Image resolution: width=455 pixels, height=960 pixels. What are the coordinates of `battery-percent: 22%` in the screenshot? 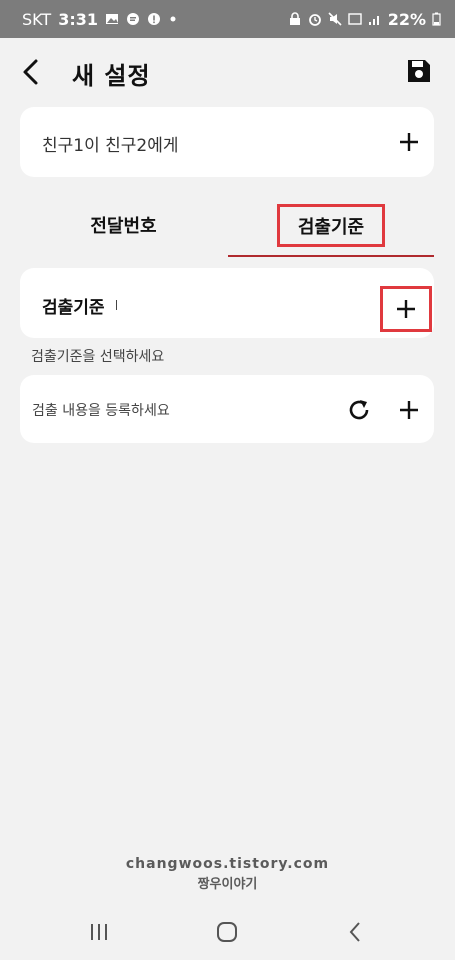 It's located at (406, 19).